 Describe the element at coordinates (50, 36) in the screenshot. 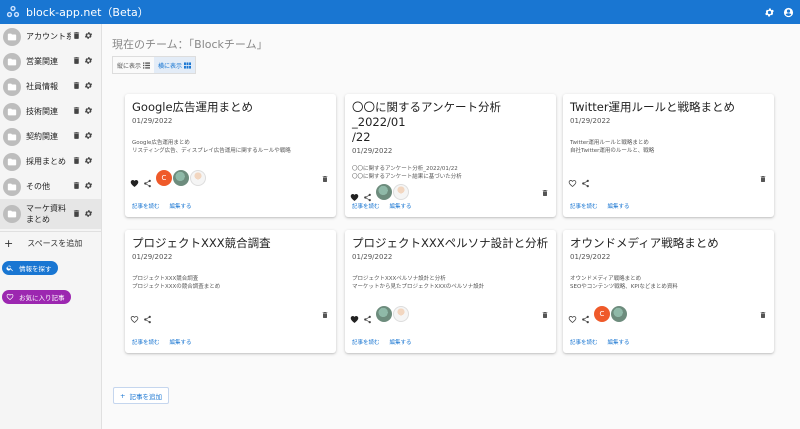

I see `sidebar-item: アカウント系` at that location.